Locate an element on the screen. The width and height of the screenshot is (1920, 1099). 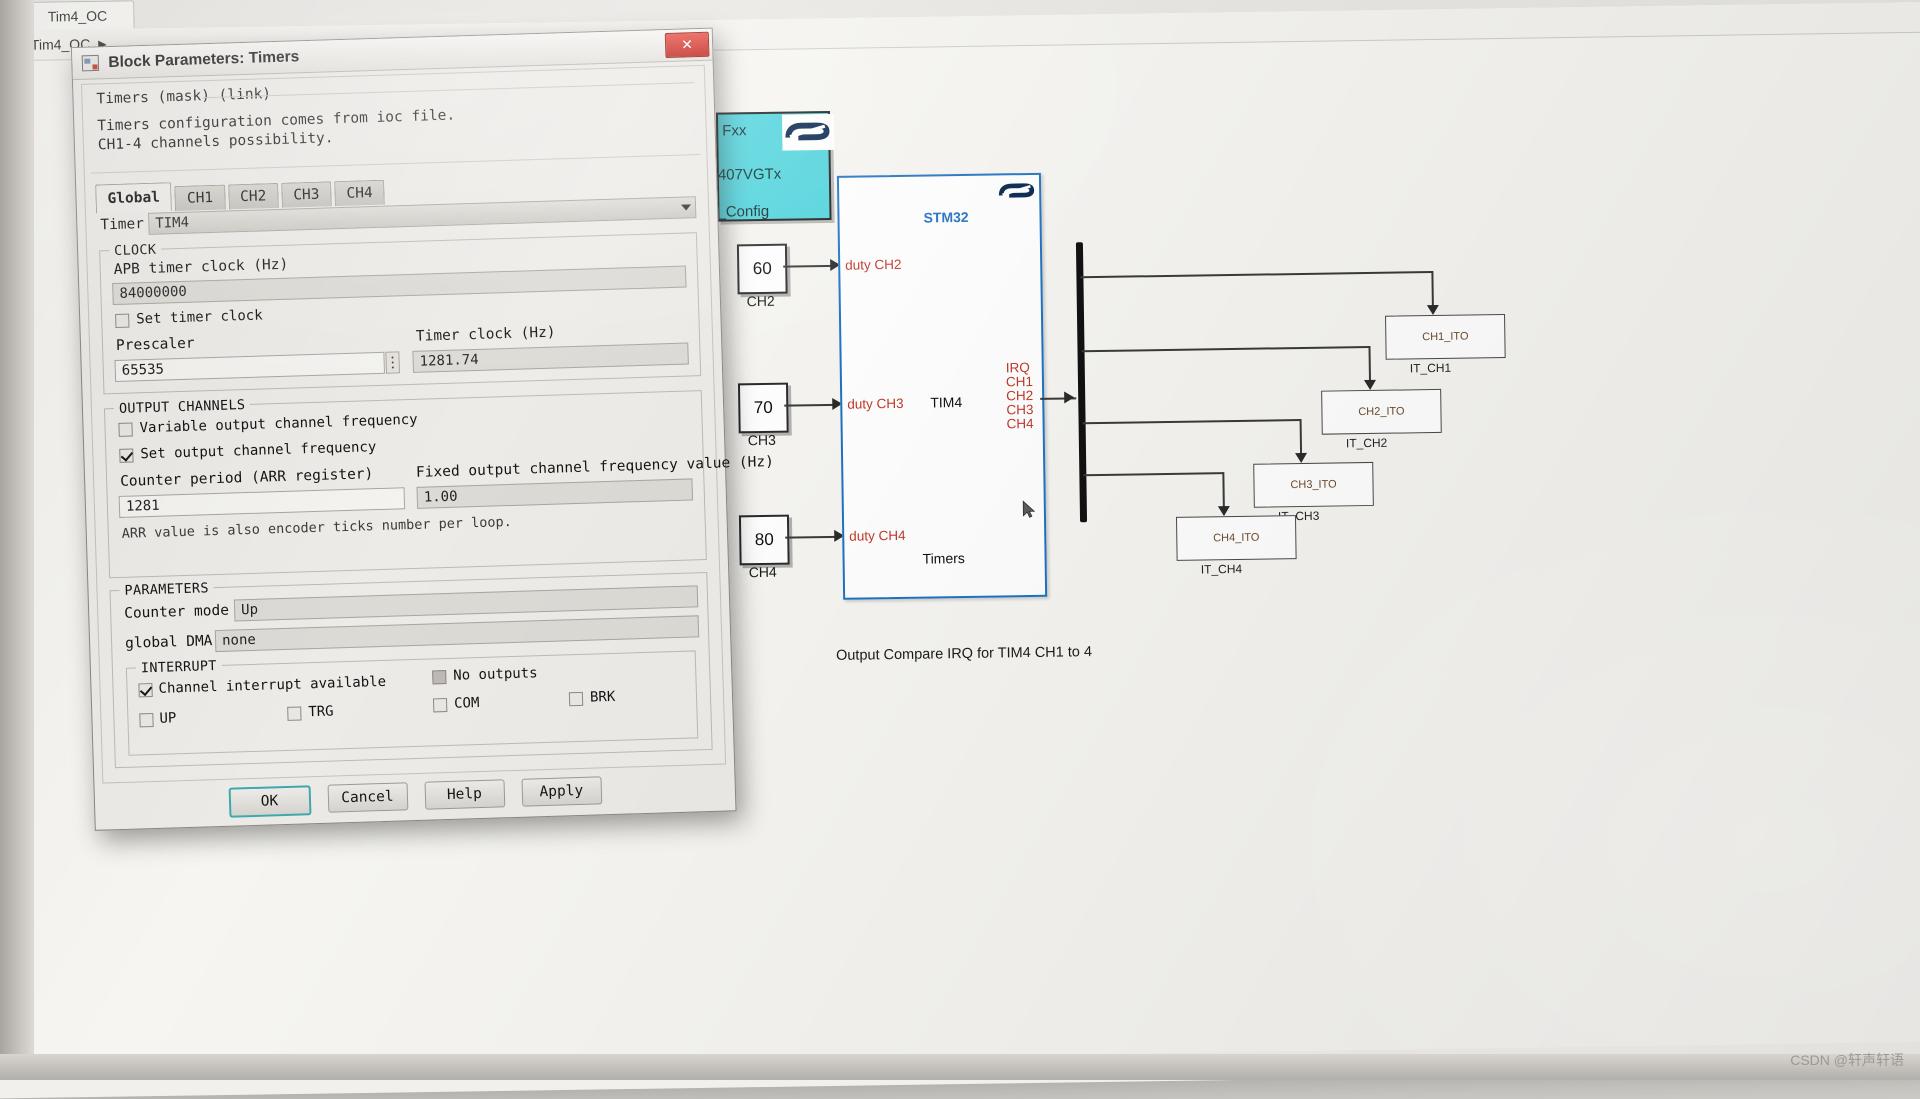
constant-caption-ch3: CH3 is located at coordinates (761, 440).